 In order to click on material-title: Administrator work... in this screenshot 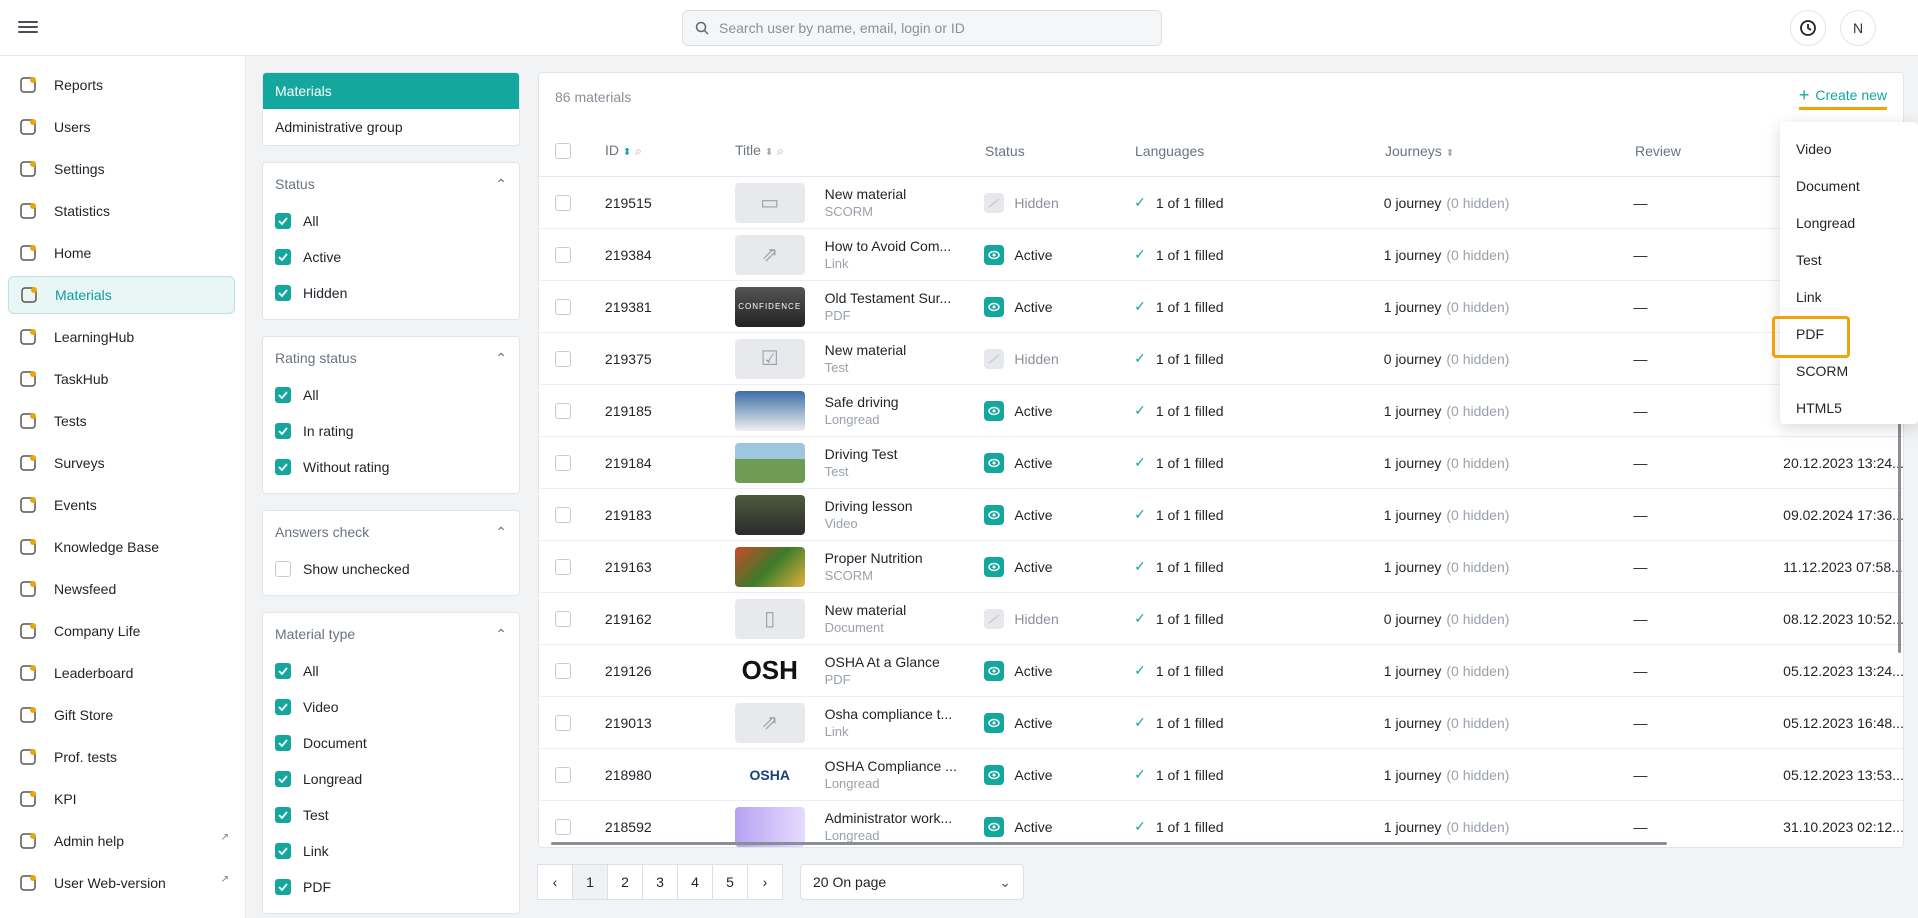, I will do `click(905, 818)`.